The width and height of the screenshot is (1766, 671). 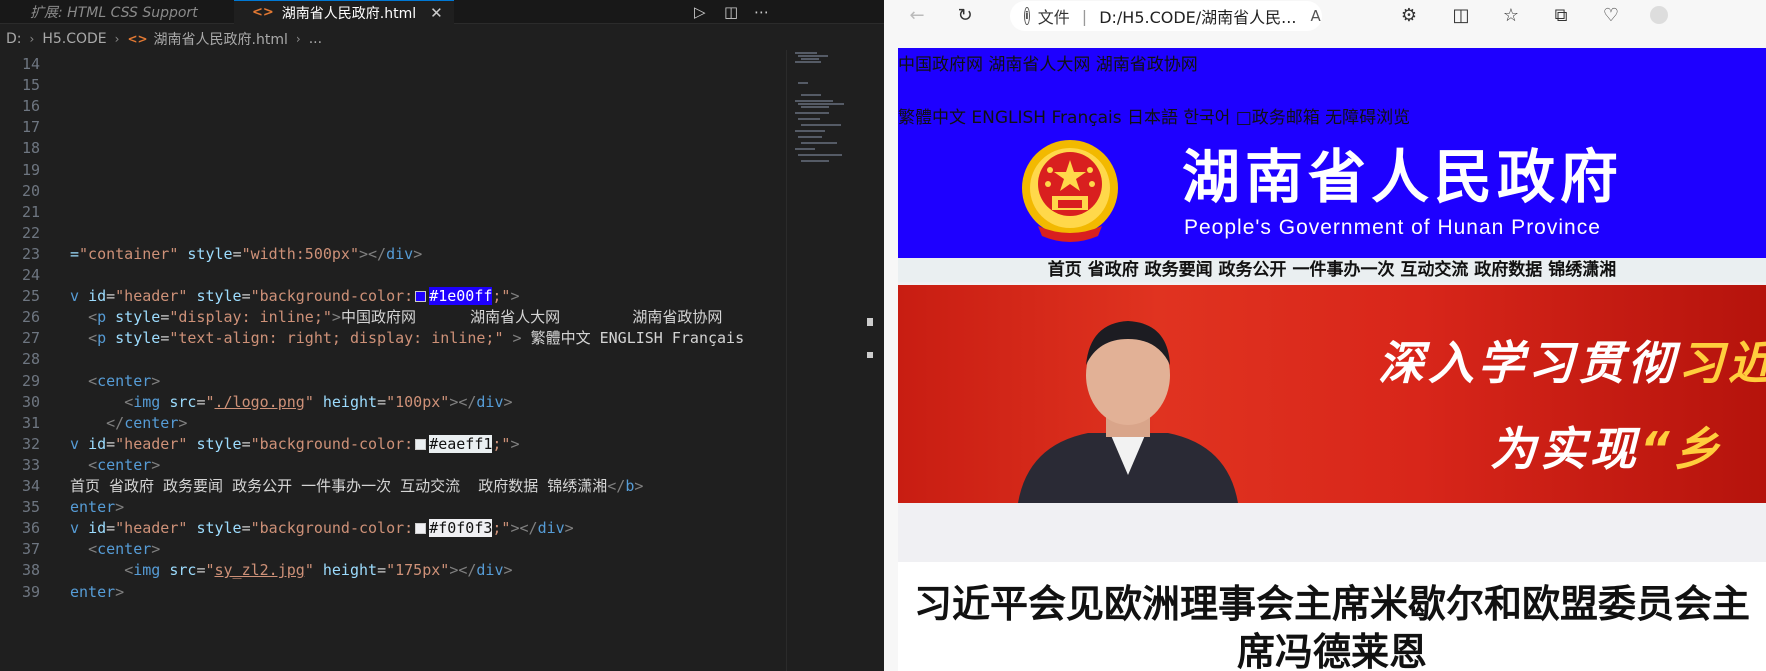 I want to click on line-number: 28, so click(x=30, y=359).